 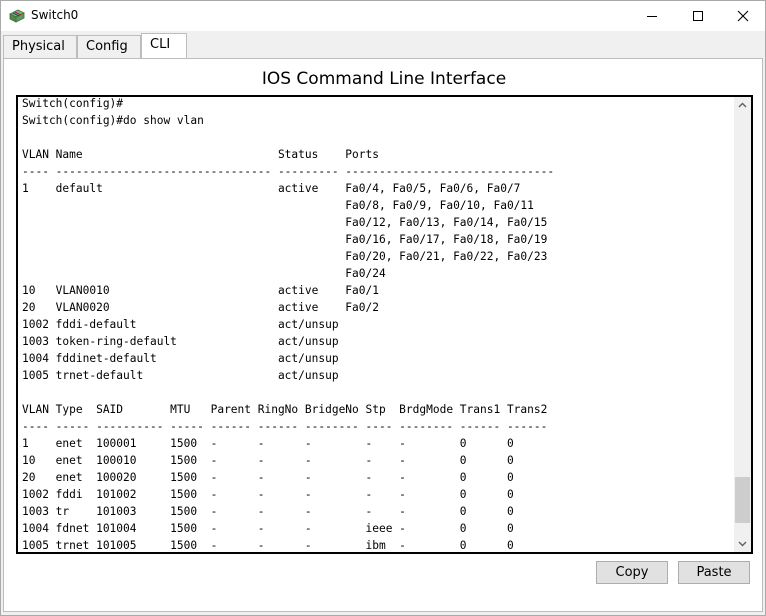 I want to click on console-line: 20 VLAN0020 active Fa0/2, so click(x=200, y=307).